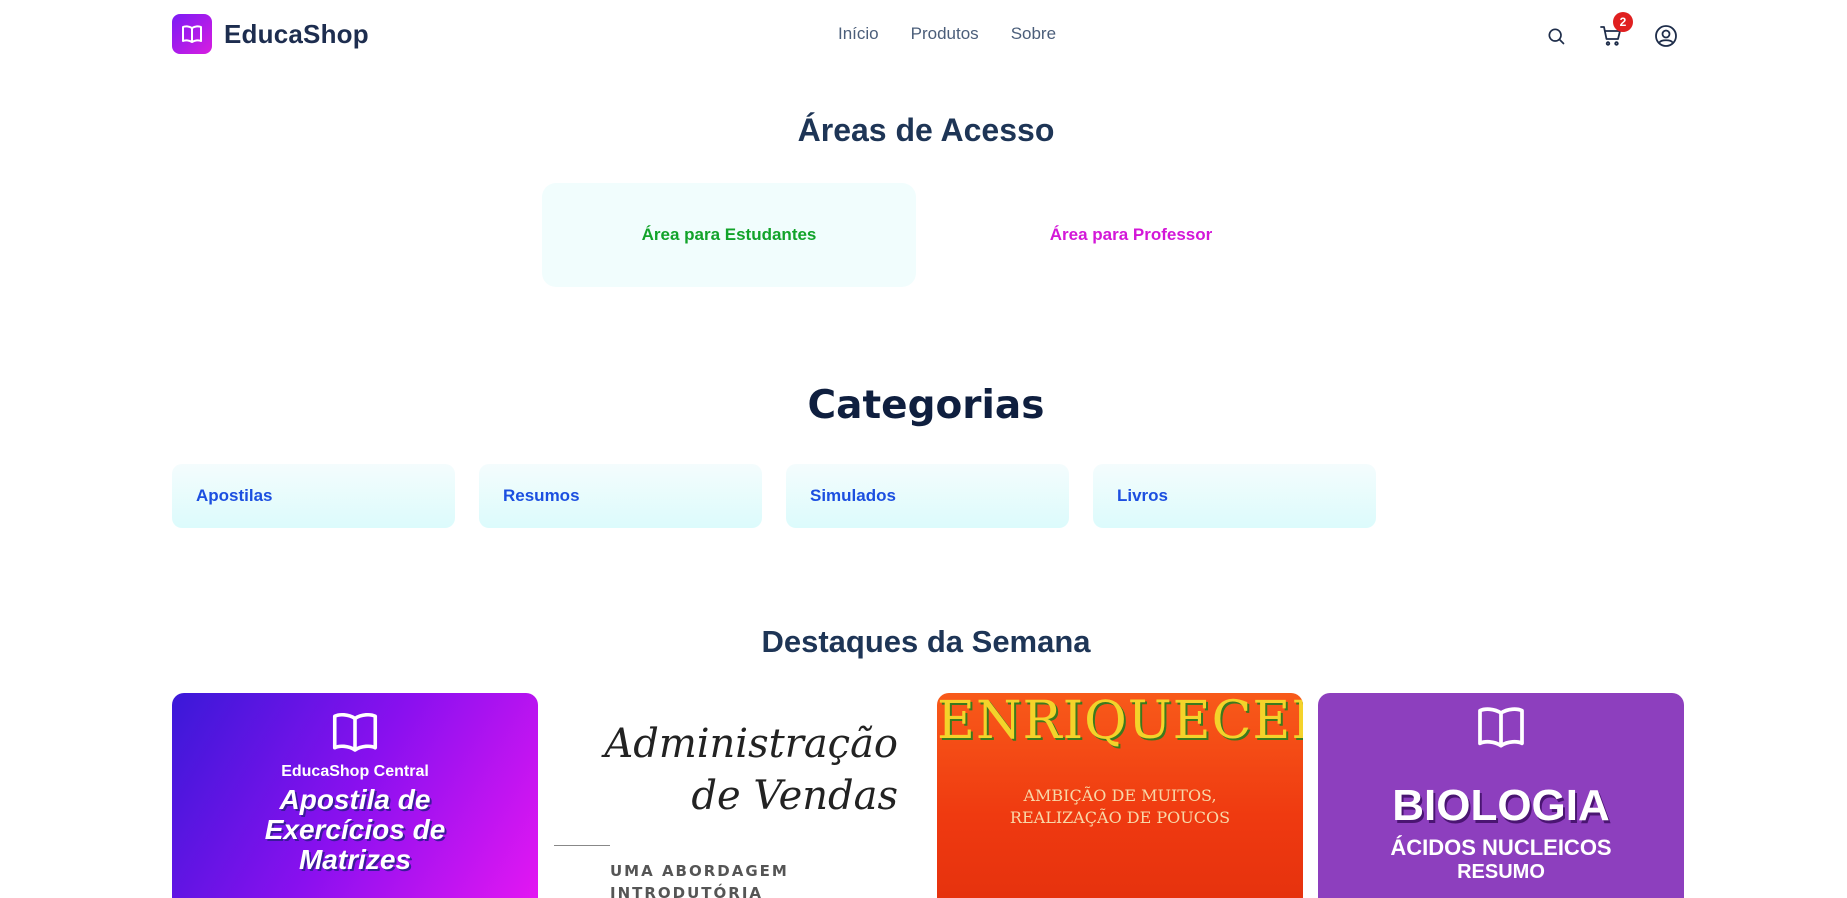  I want to click on category-apostilas: Apostilas, so click(313, 496).